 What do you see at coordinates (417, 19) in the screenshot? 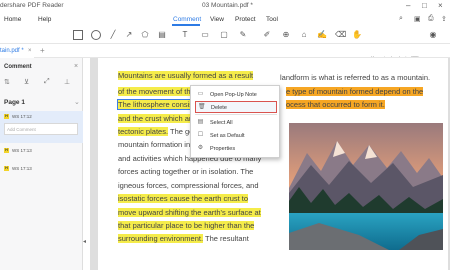
I see `save-icon: ▣` at bounding box center [417, 19].